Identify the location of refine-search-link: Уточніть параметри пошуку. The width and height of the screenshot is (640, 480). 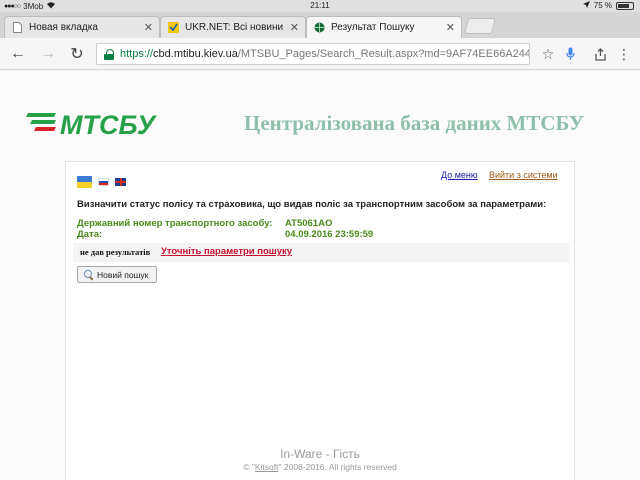
(226, 251).